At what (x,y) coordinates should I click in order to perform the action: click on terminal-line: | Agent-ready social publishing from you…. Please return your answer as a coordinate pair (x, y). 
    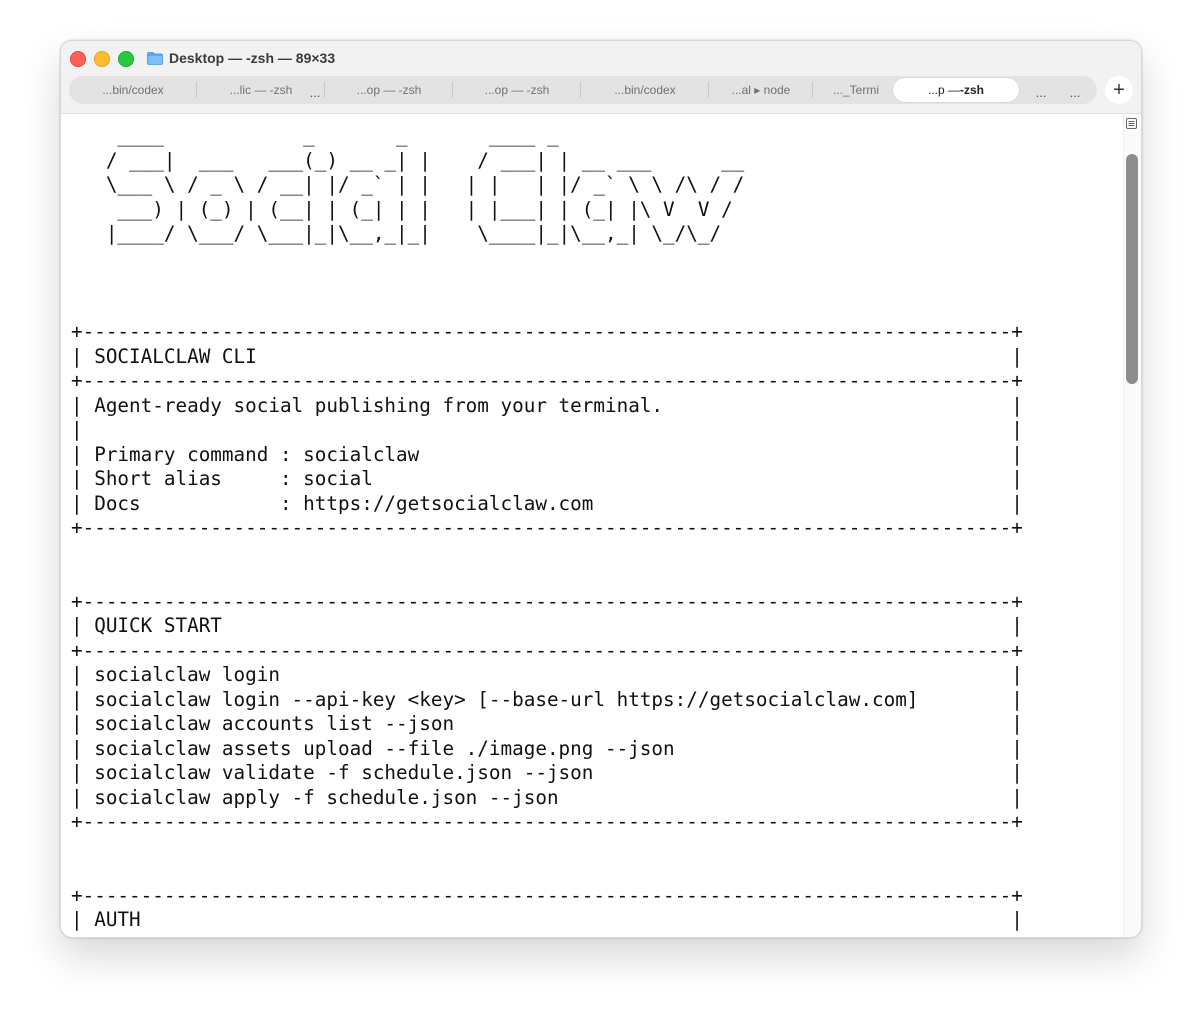
    Looking at the image, I should click on (547, 405).